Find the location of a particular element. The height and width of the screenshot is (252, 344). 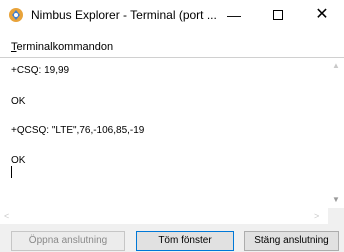

menu-bar: Terminalkommandon is located at coordinates (172, 48).